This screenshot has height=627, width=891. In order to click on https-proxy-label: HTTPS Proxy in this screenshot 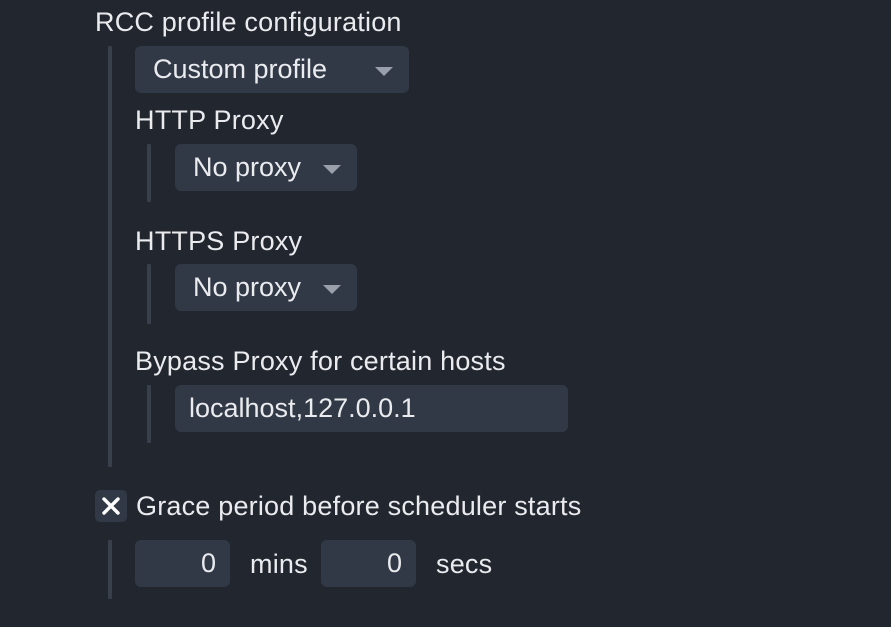, I will do `click(219, 241)`.